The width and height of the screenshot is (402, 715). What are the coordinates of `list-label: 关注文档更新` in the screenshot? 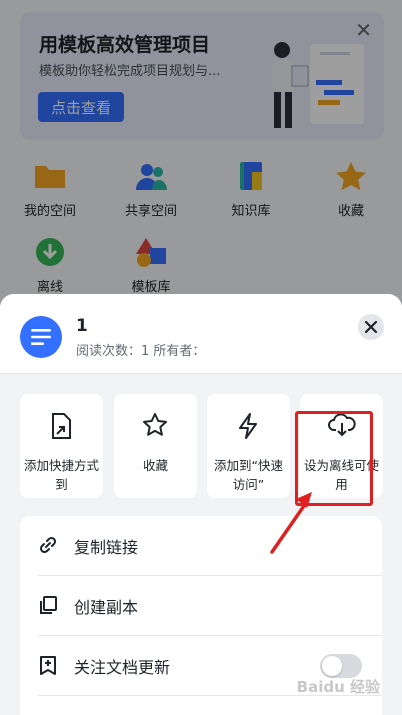 It's located at (122, 667).